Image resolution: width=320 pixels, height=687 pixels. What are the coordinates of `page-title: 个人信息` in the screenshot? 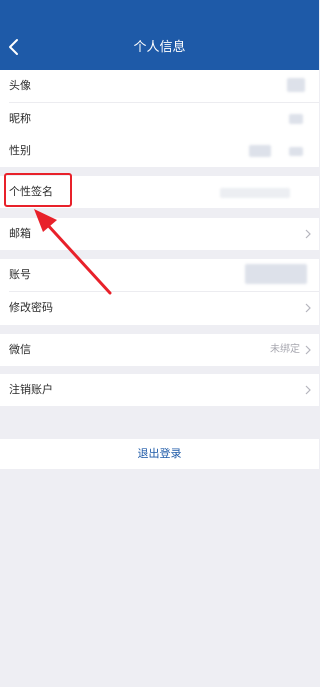 It's located at (159, 47).